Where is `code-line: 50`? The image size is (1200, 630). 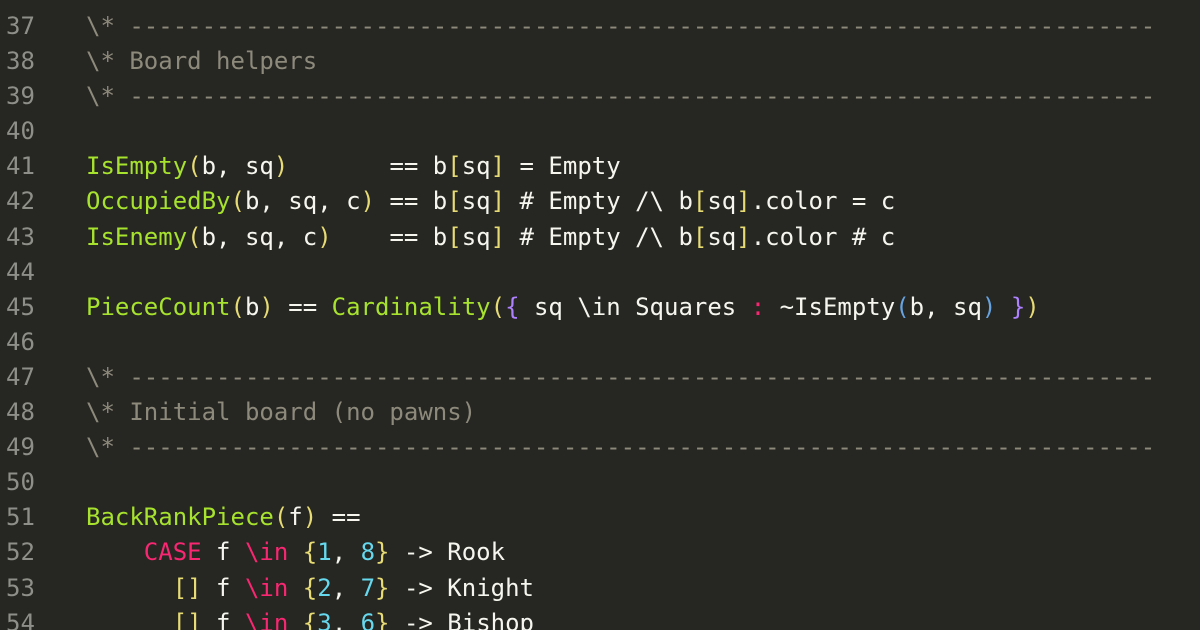 code-line: 50 is located at coordinates (600, 482).